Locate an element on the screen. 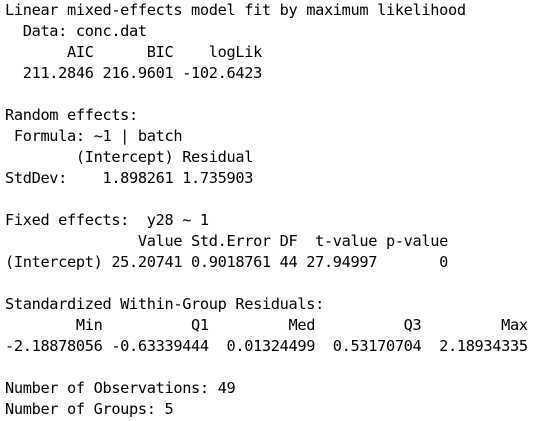  random-effects-stddev-line: StdDev: 1.898261 1.735903 is located at coordinates (129, 178).